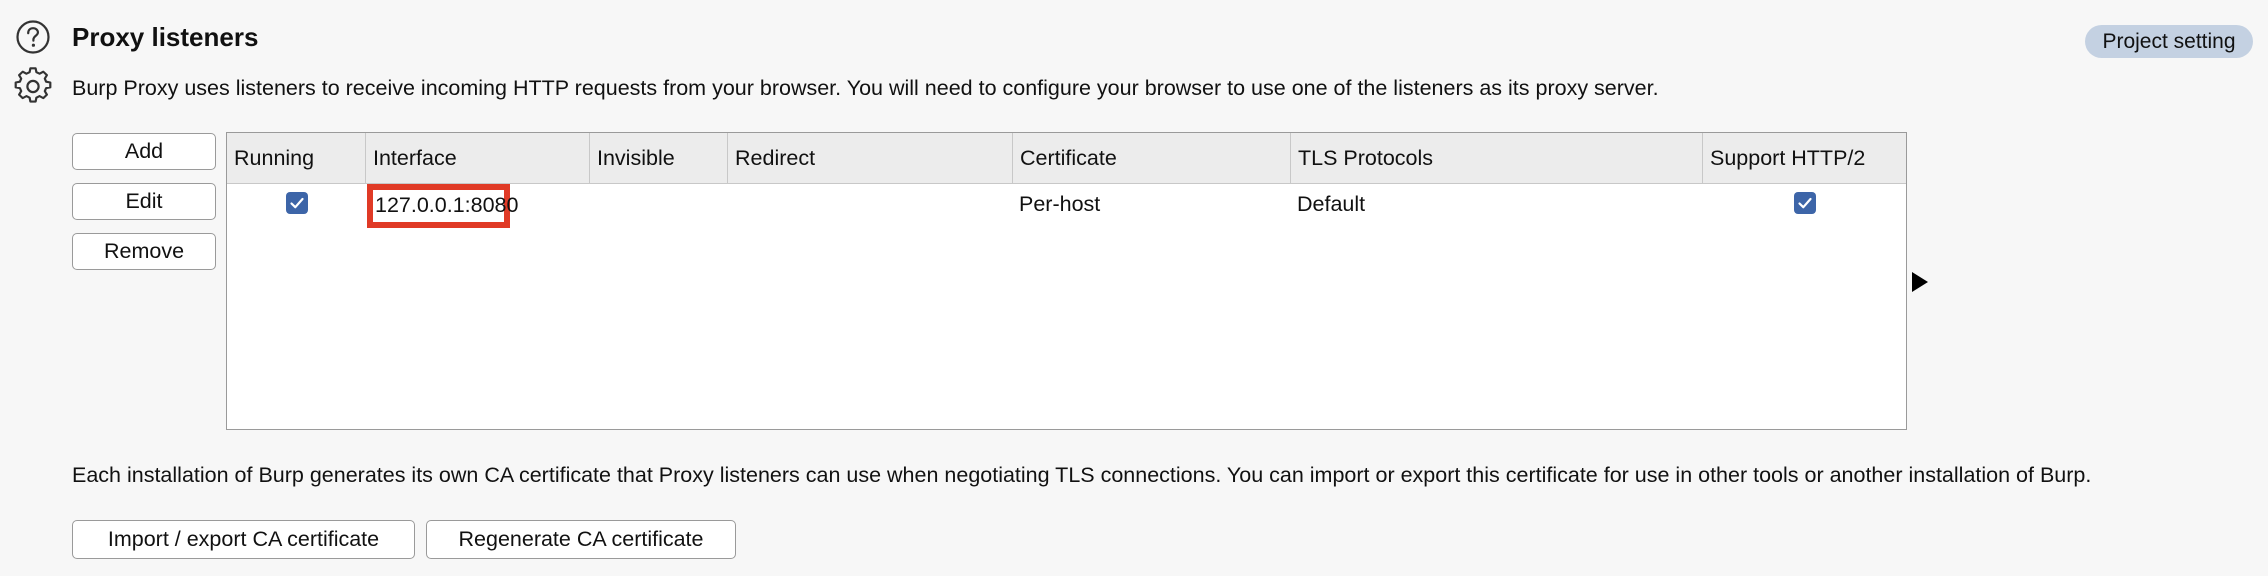  Describe the element at coordinates (478, 158) in the screenshot. I see `column-header-interface: Interface` at that location.